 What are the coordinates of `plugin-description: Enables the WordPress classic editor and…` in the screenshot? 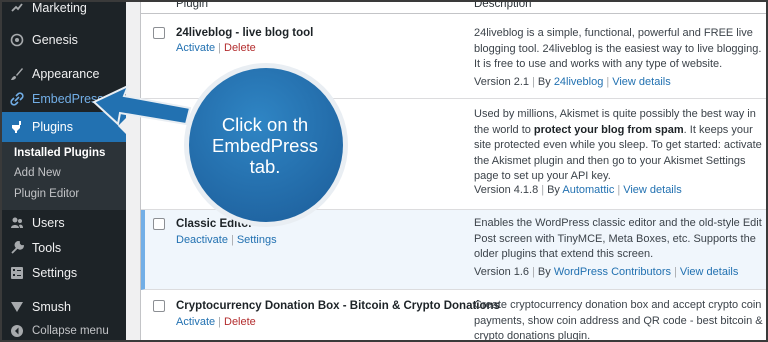 It's located at (618, 238).